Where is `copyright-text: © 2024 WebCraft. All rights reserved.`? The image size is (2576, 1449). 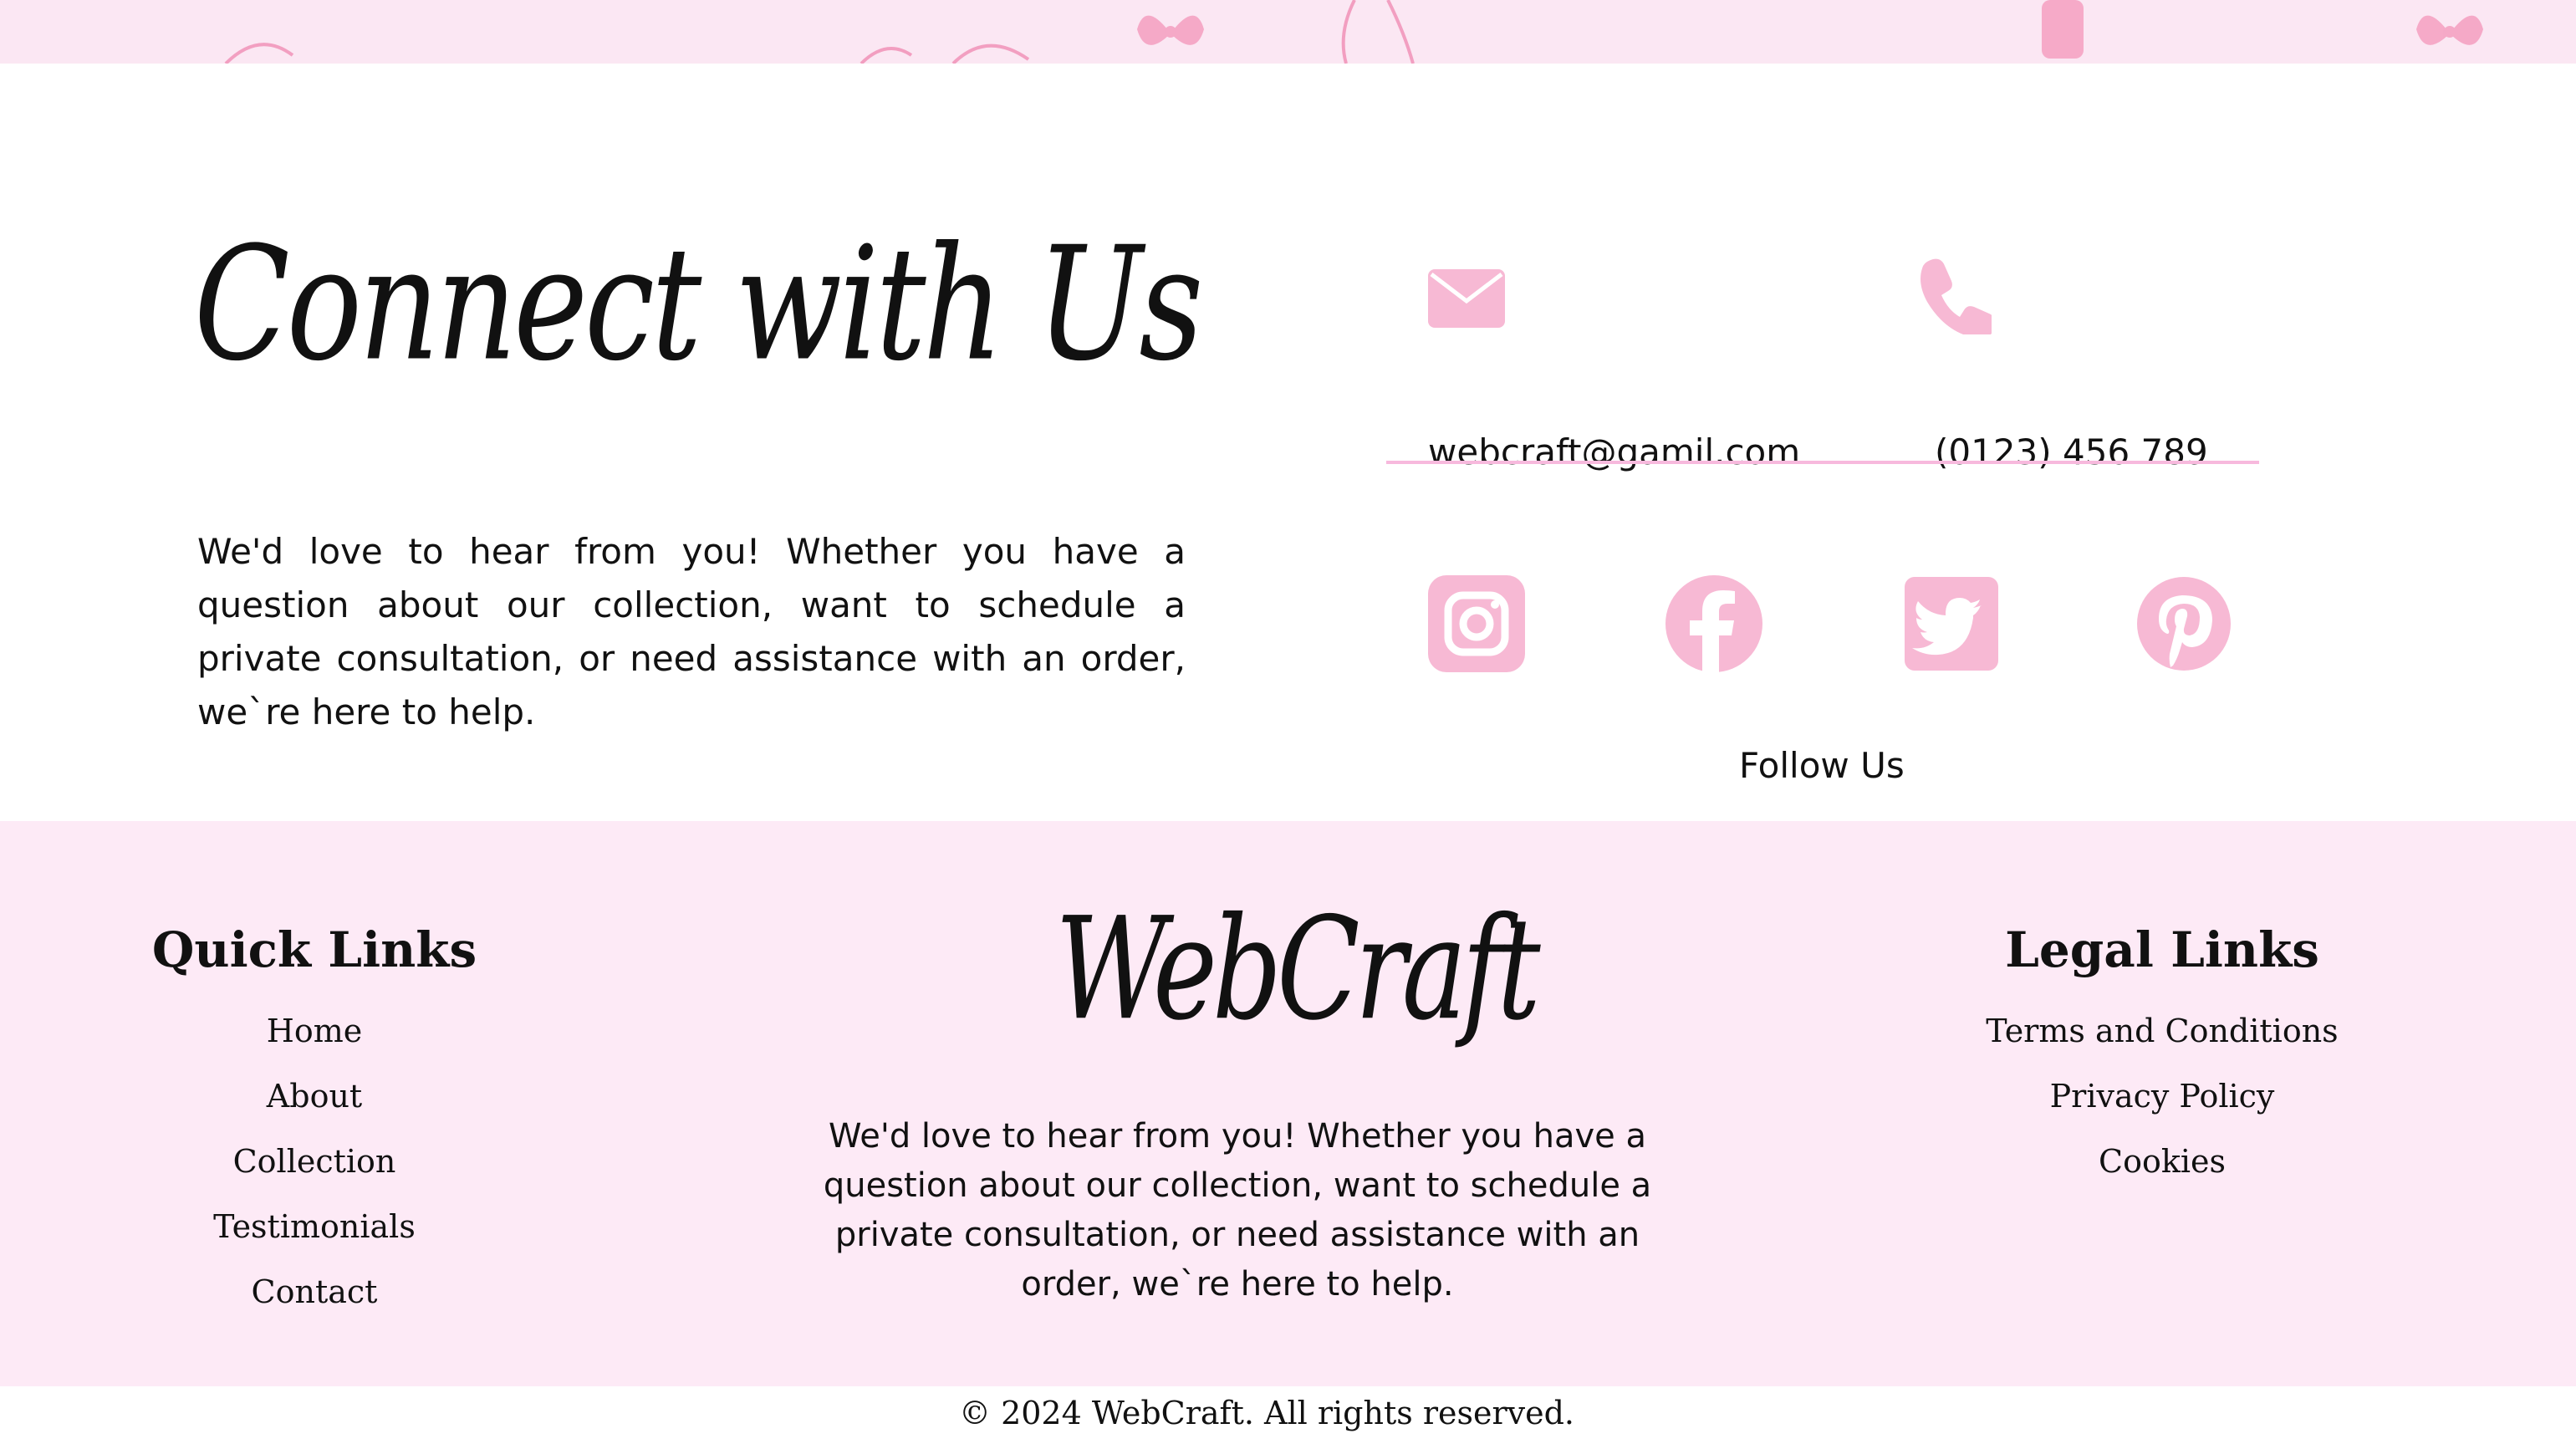
copyright-text: © 2024 WebCraft. All rights reserved. is located at coordinates (1266, 1413).